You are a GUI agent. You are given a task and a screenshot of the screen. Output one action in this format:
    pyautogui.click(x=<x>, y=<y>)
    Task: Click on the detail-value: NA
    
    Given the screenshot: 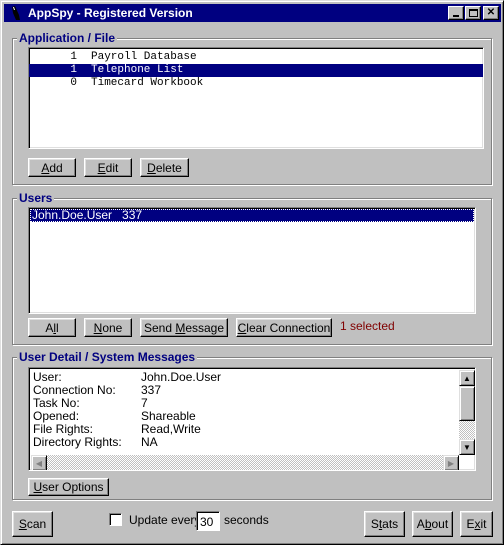 What is the action you would take?
    pyautogui.click(x=149, y=442)
    